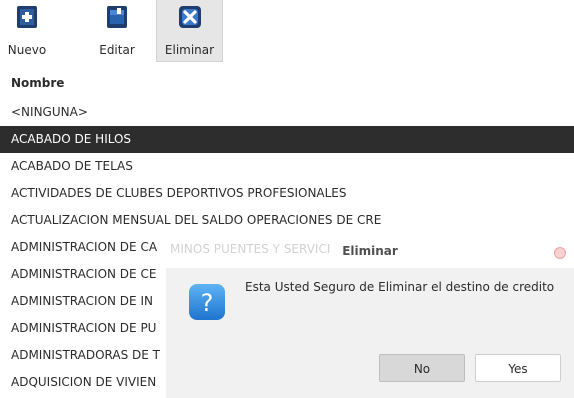 The height and width of the screenshot is (398, 574). Describe the element at coordinates (117, 17) in the screenshot. I see `edit-folder-icon` at that location.